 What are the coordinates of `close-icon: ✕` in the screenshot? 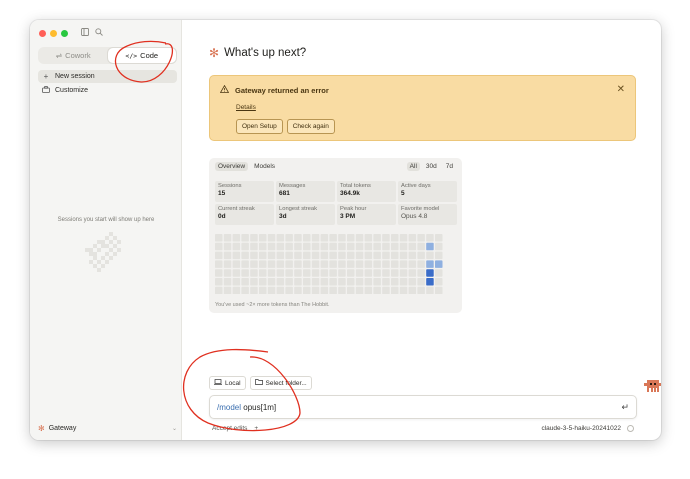 It's located at (621, 89).